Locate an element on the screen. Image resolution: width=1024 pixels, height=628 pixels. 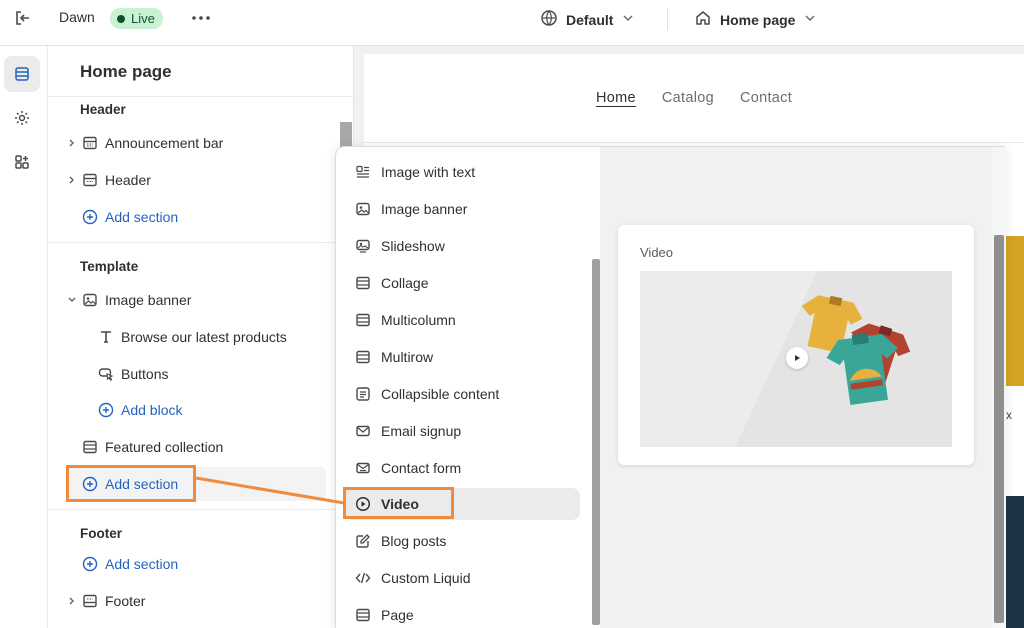
nav-link-home: Home is located at coordinates (616, 98).